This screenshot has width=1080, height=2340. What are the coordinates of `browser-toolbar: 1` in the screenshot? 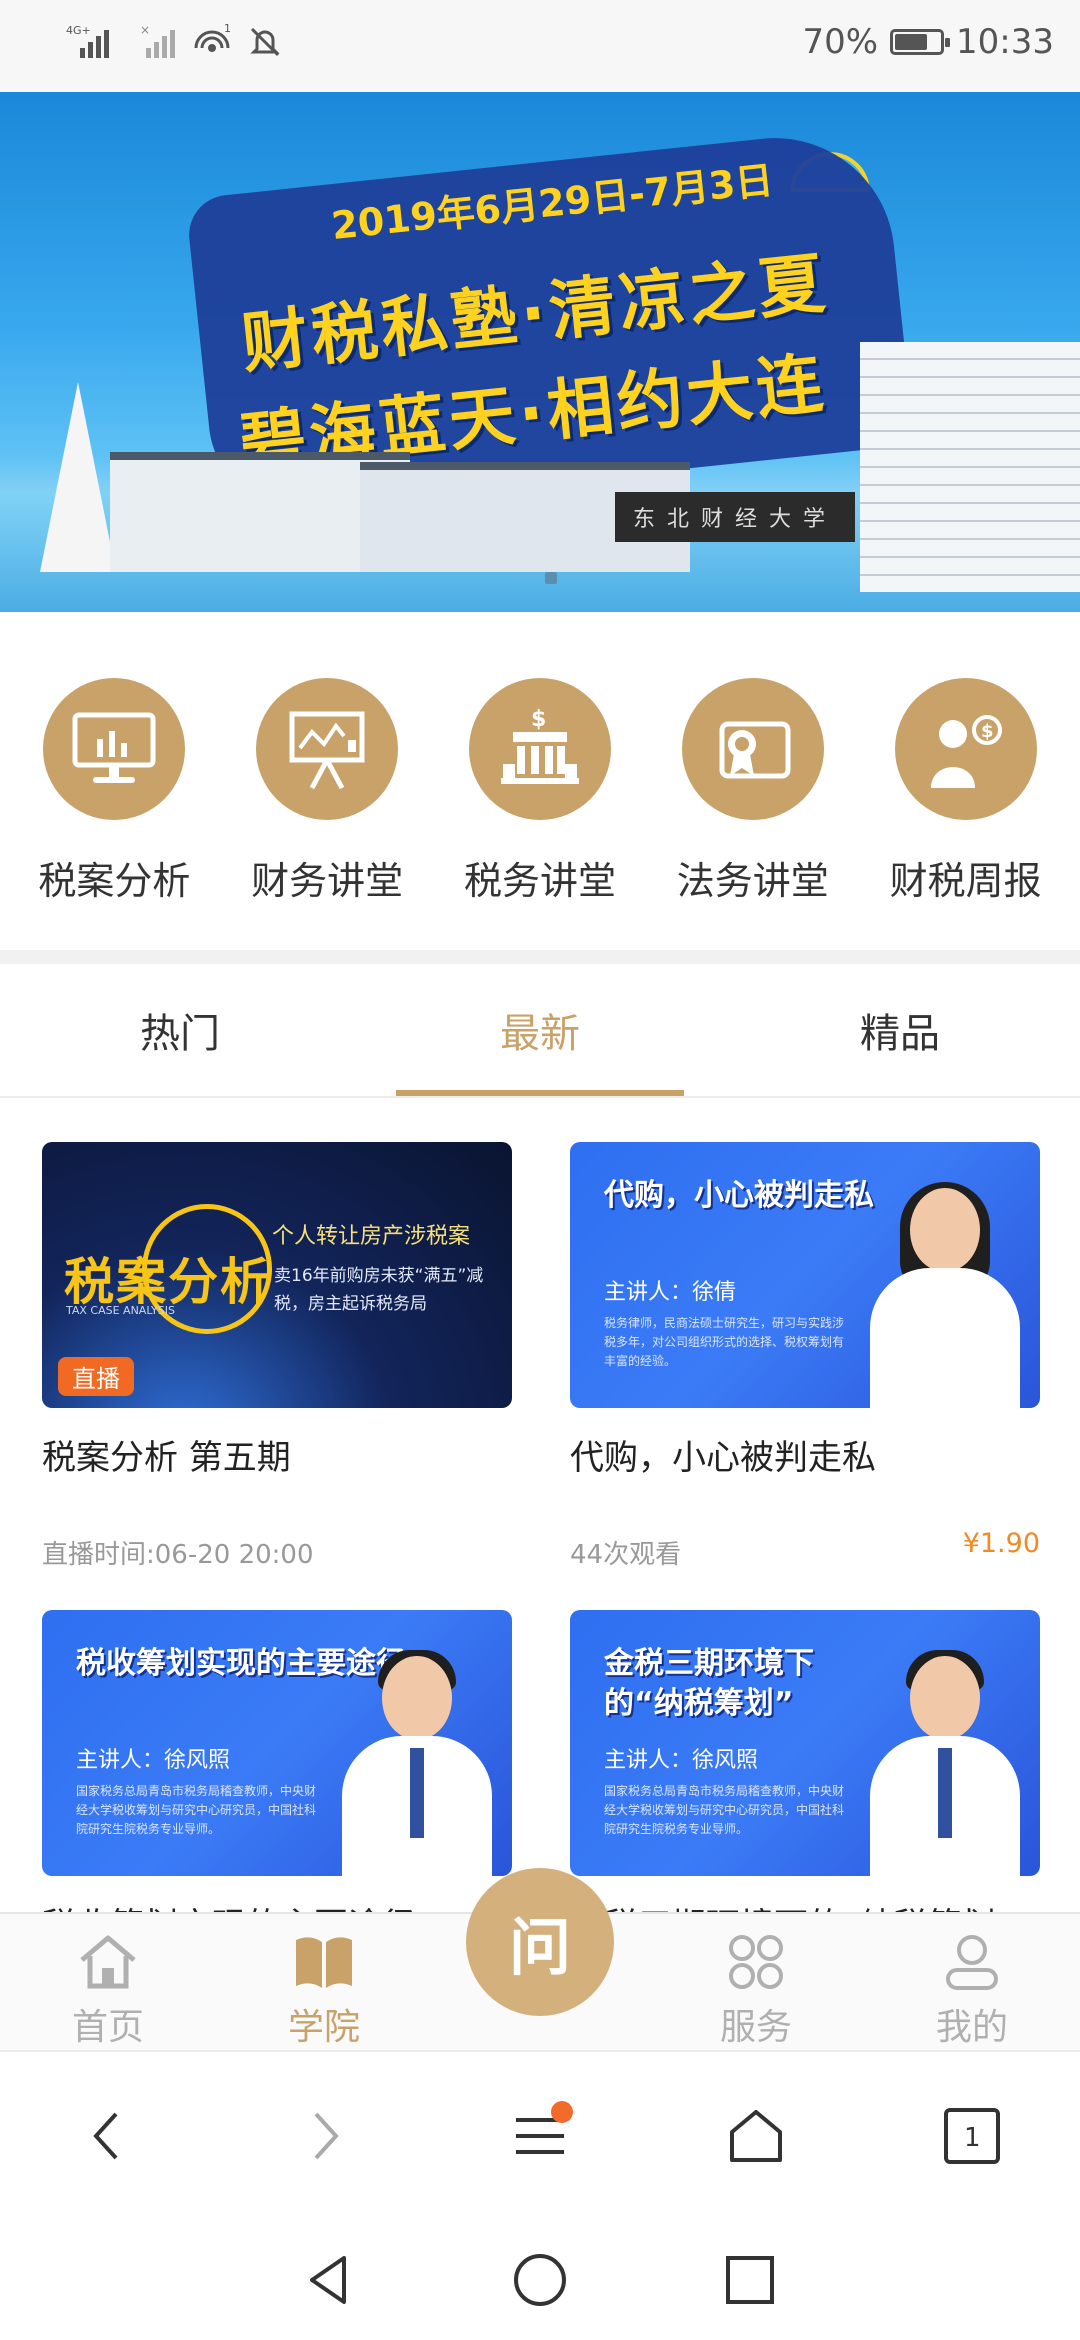 It's located at (540, 2135).